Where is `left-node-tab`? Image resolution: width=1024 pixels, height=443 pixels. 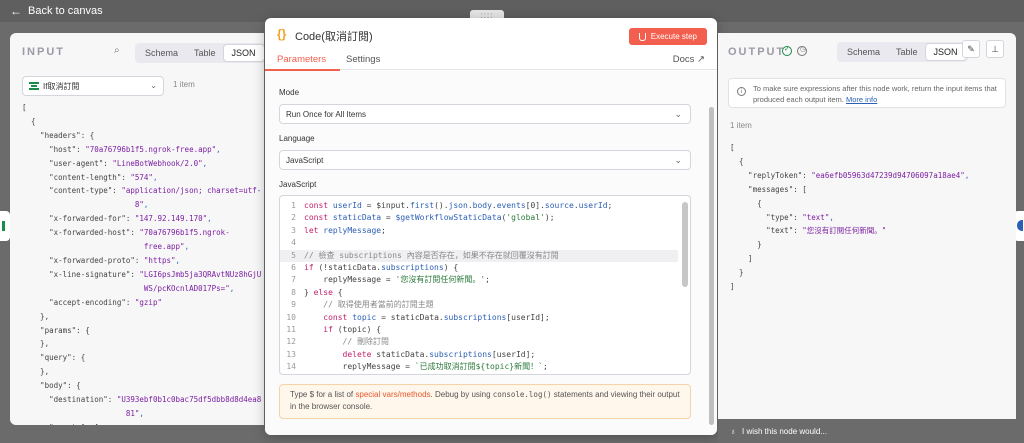 left-node-tab is located at coordinates (5, 226).